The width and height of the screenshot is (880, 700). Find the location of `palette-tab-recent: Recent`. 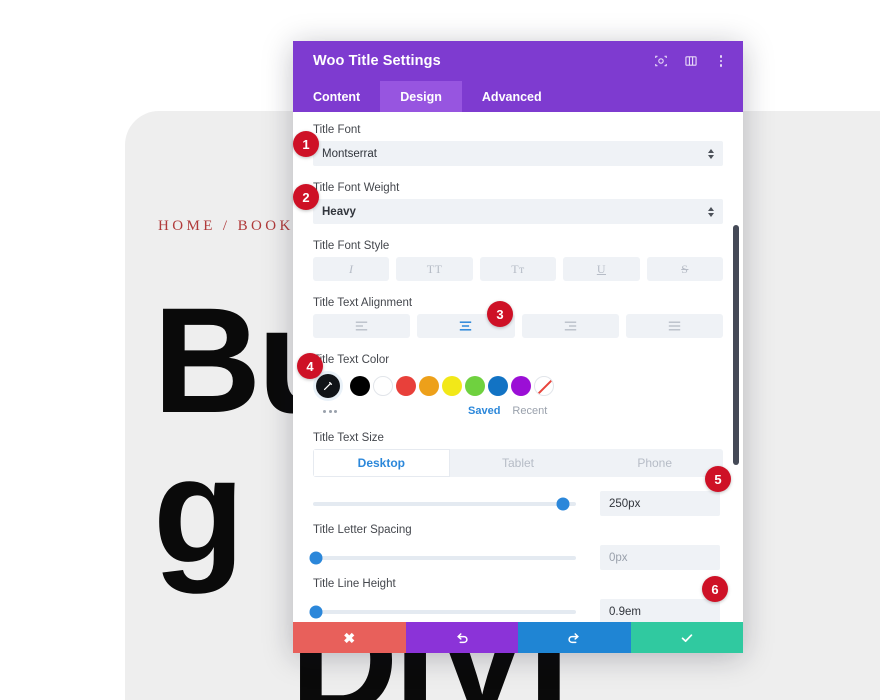

palette-tab-recent: Recent is located at coordinates (529, 411).